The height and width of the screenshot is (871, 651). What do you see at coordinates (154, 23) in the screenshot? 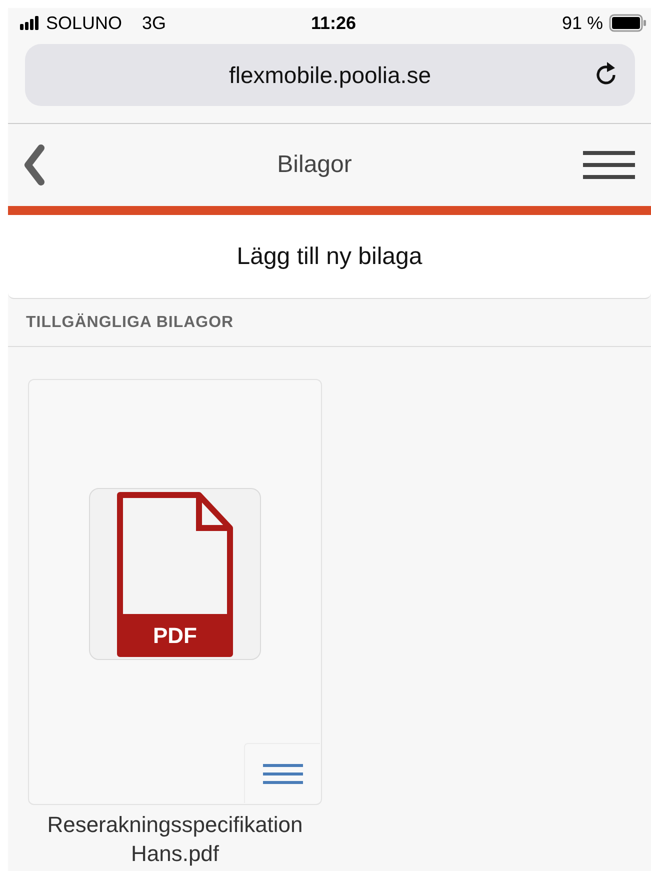
I see `network-type: 3G` at bounding box center [154, 23].